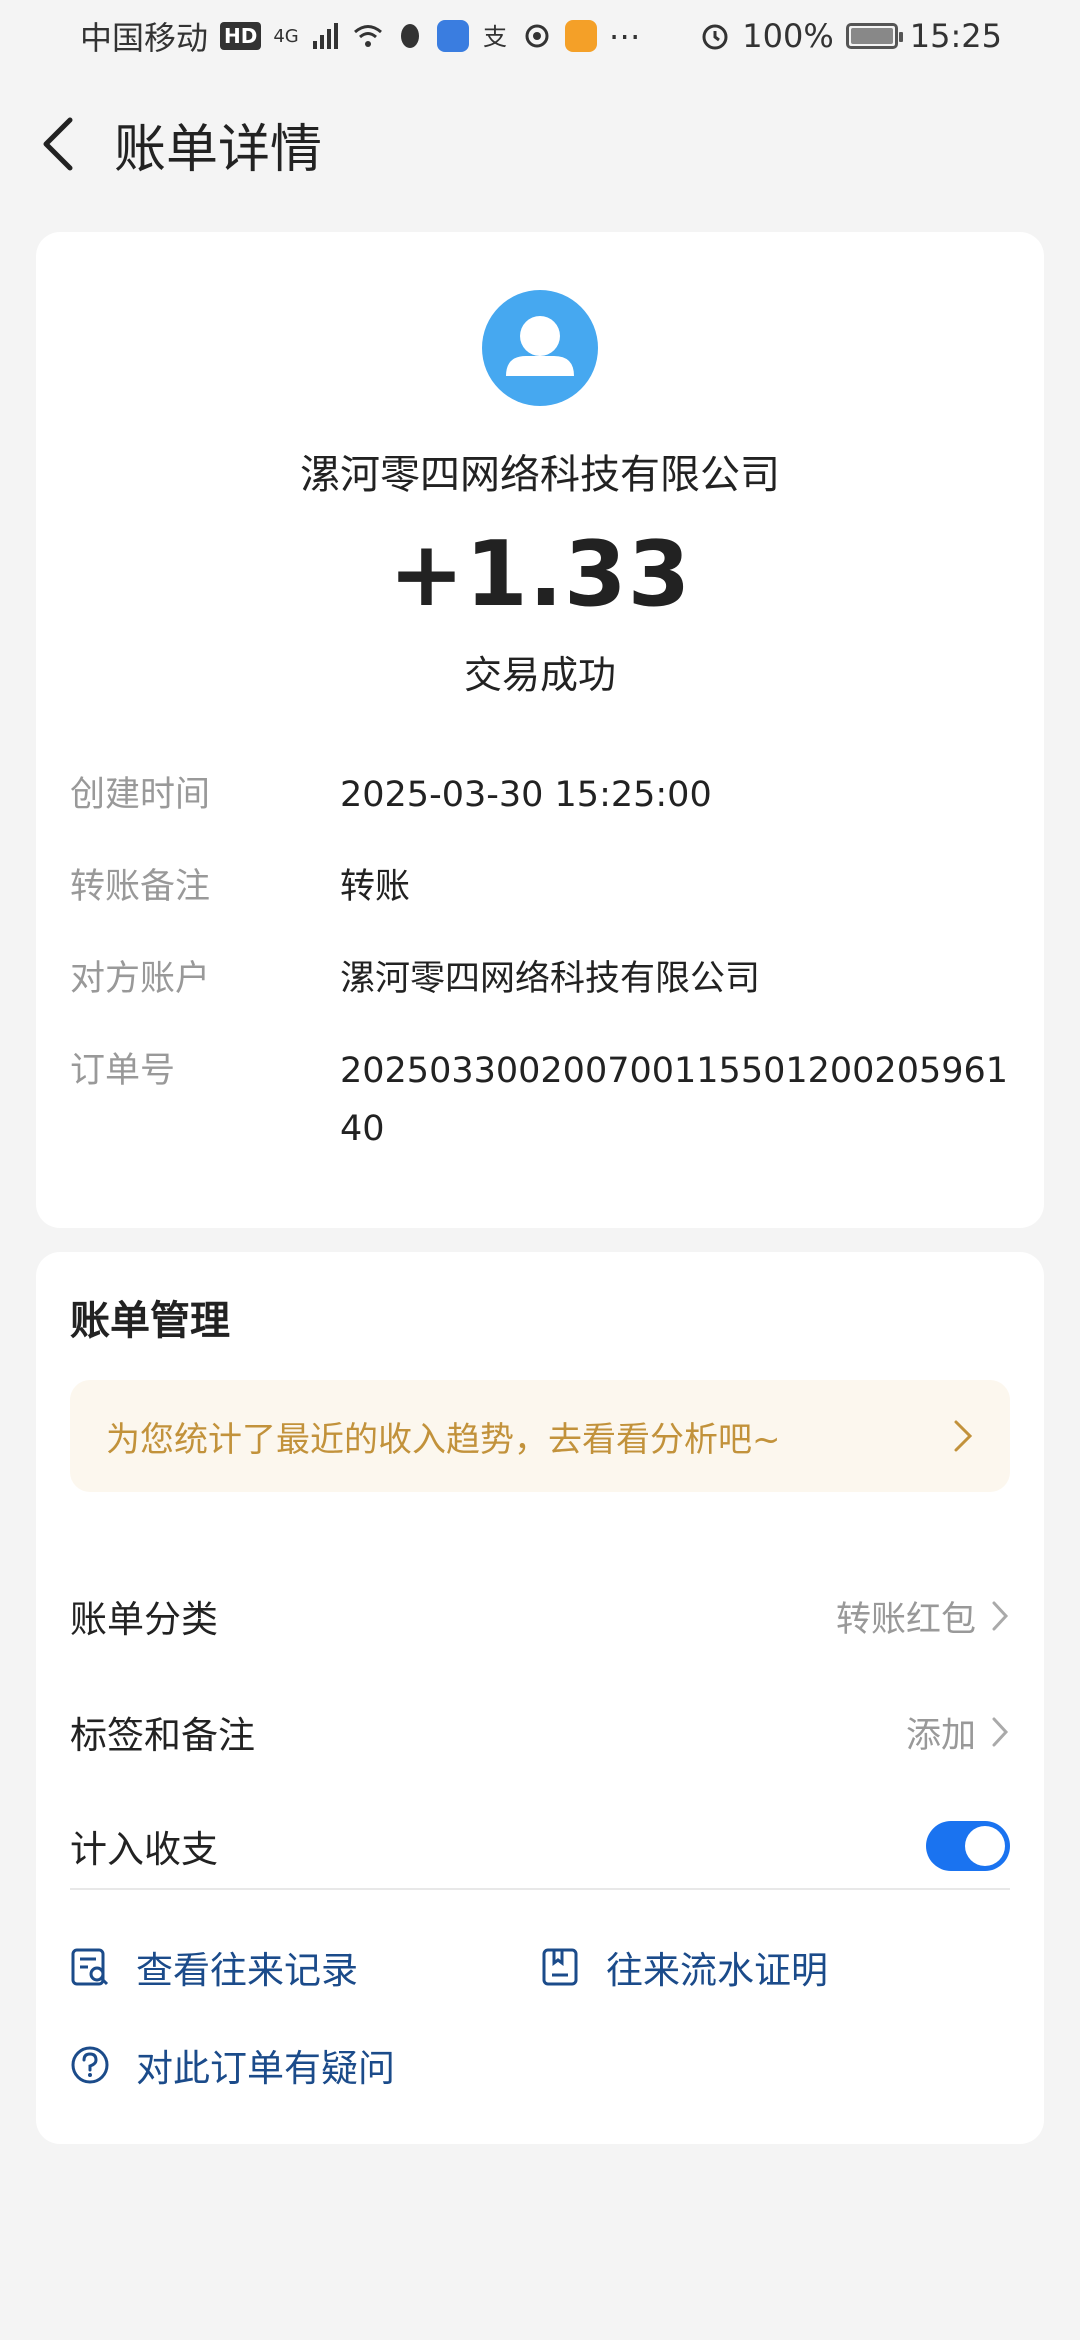 This screenshot has width=1080, height=2340. What do you see at coordinates (717, 1970) in the screenshot?
I see `link-label: 往来流水证明` at bounding box center [717, 1970].